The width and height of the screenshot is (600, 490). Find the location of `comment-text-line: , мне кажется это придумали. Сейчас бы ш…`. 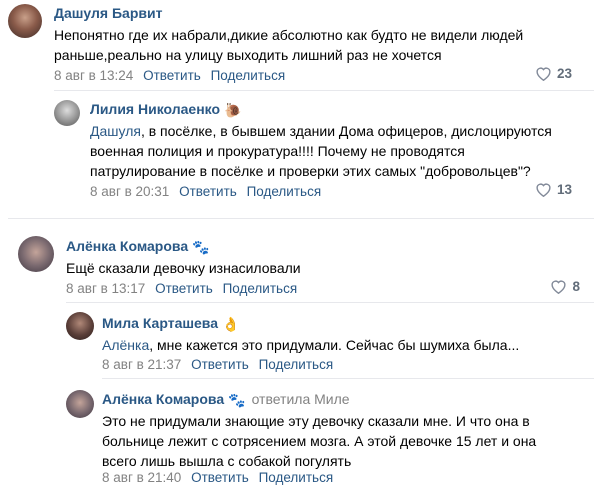

comment-text-line: , мне кажется это придумали. Сейчас бы ш… is located at coordinates (334, 345).